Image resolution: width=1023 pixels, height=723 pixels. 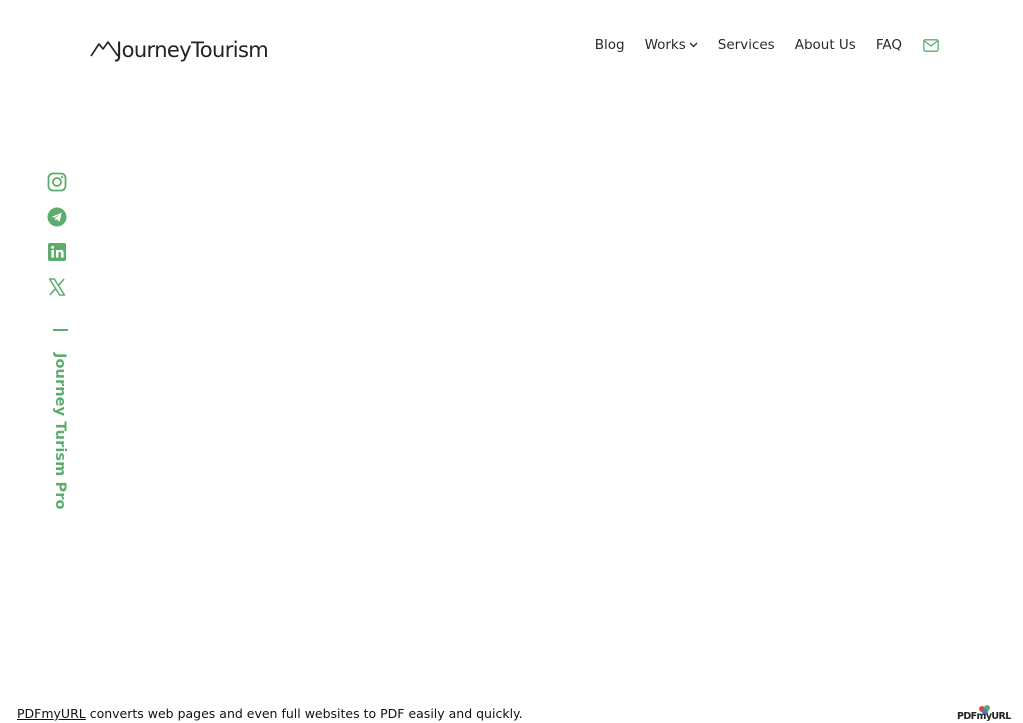 I want to click on nav-blog: Blog, so click(x=610, y=45).